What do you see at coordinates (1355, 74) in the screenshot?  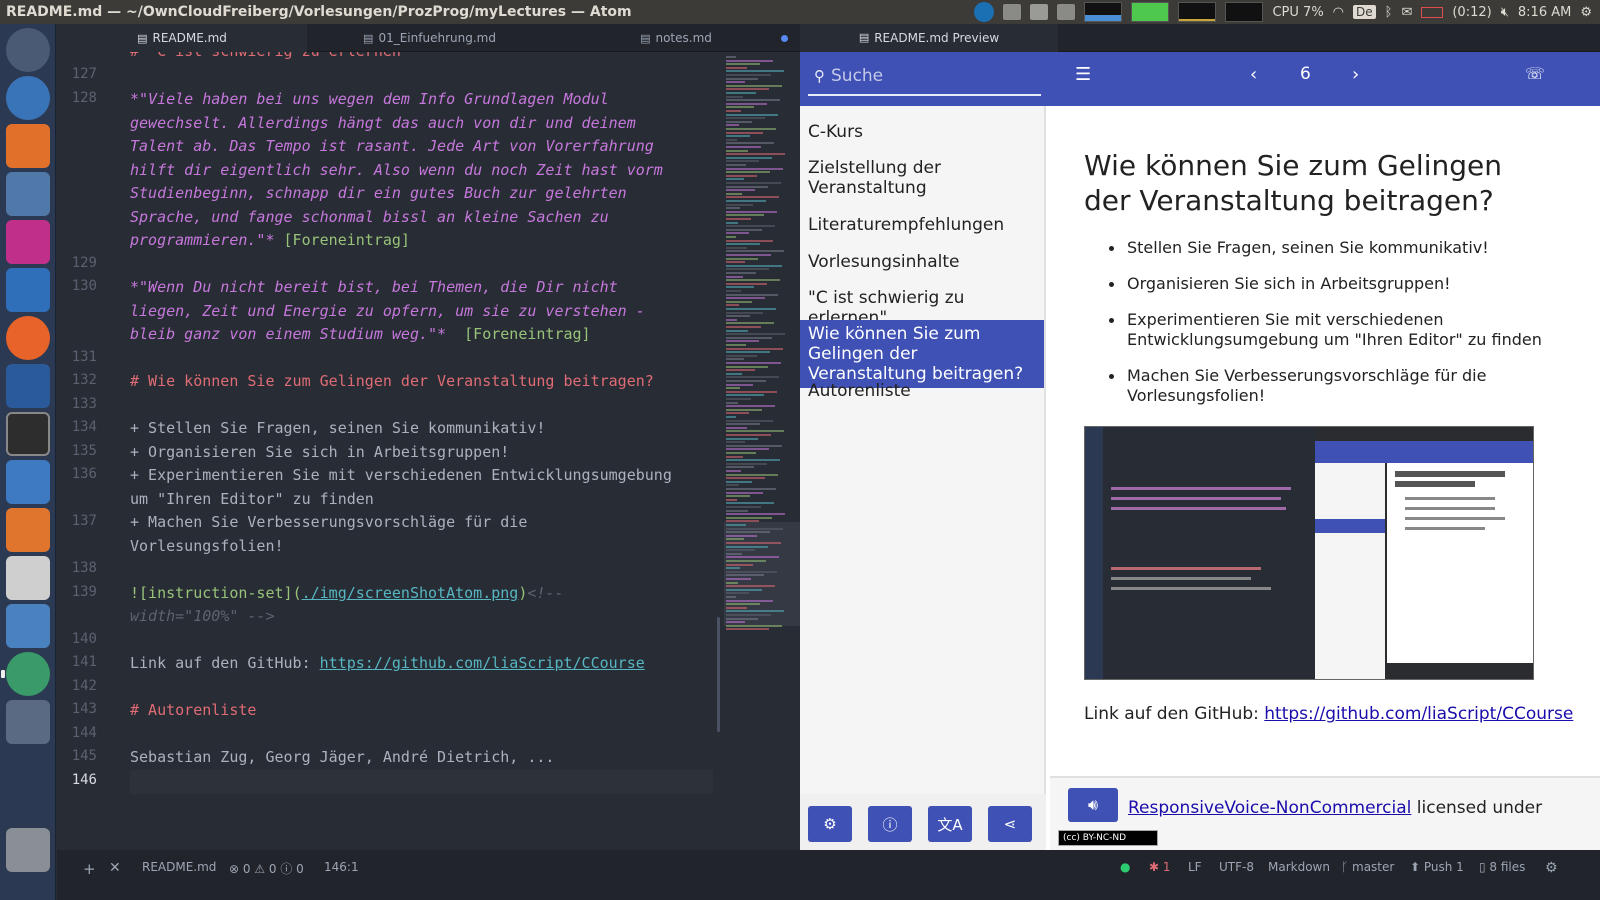 I see `next-slide-button: ›` at bounding box center [1355, 74].